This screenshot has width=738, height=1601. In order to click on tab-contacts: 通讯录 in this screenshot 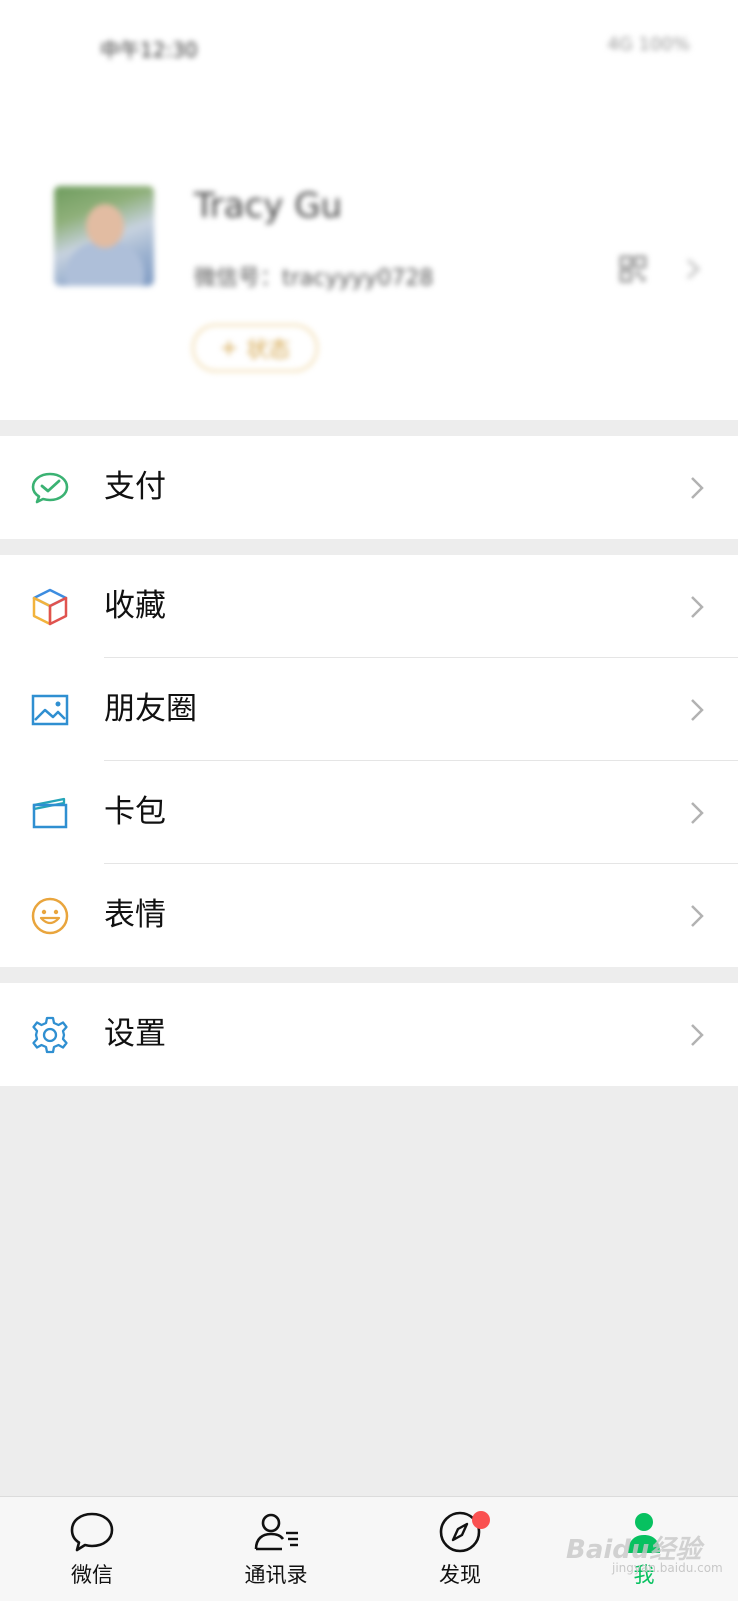, I will do `click(276, 1554)`.